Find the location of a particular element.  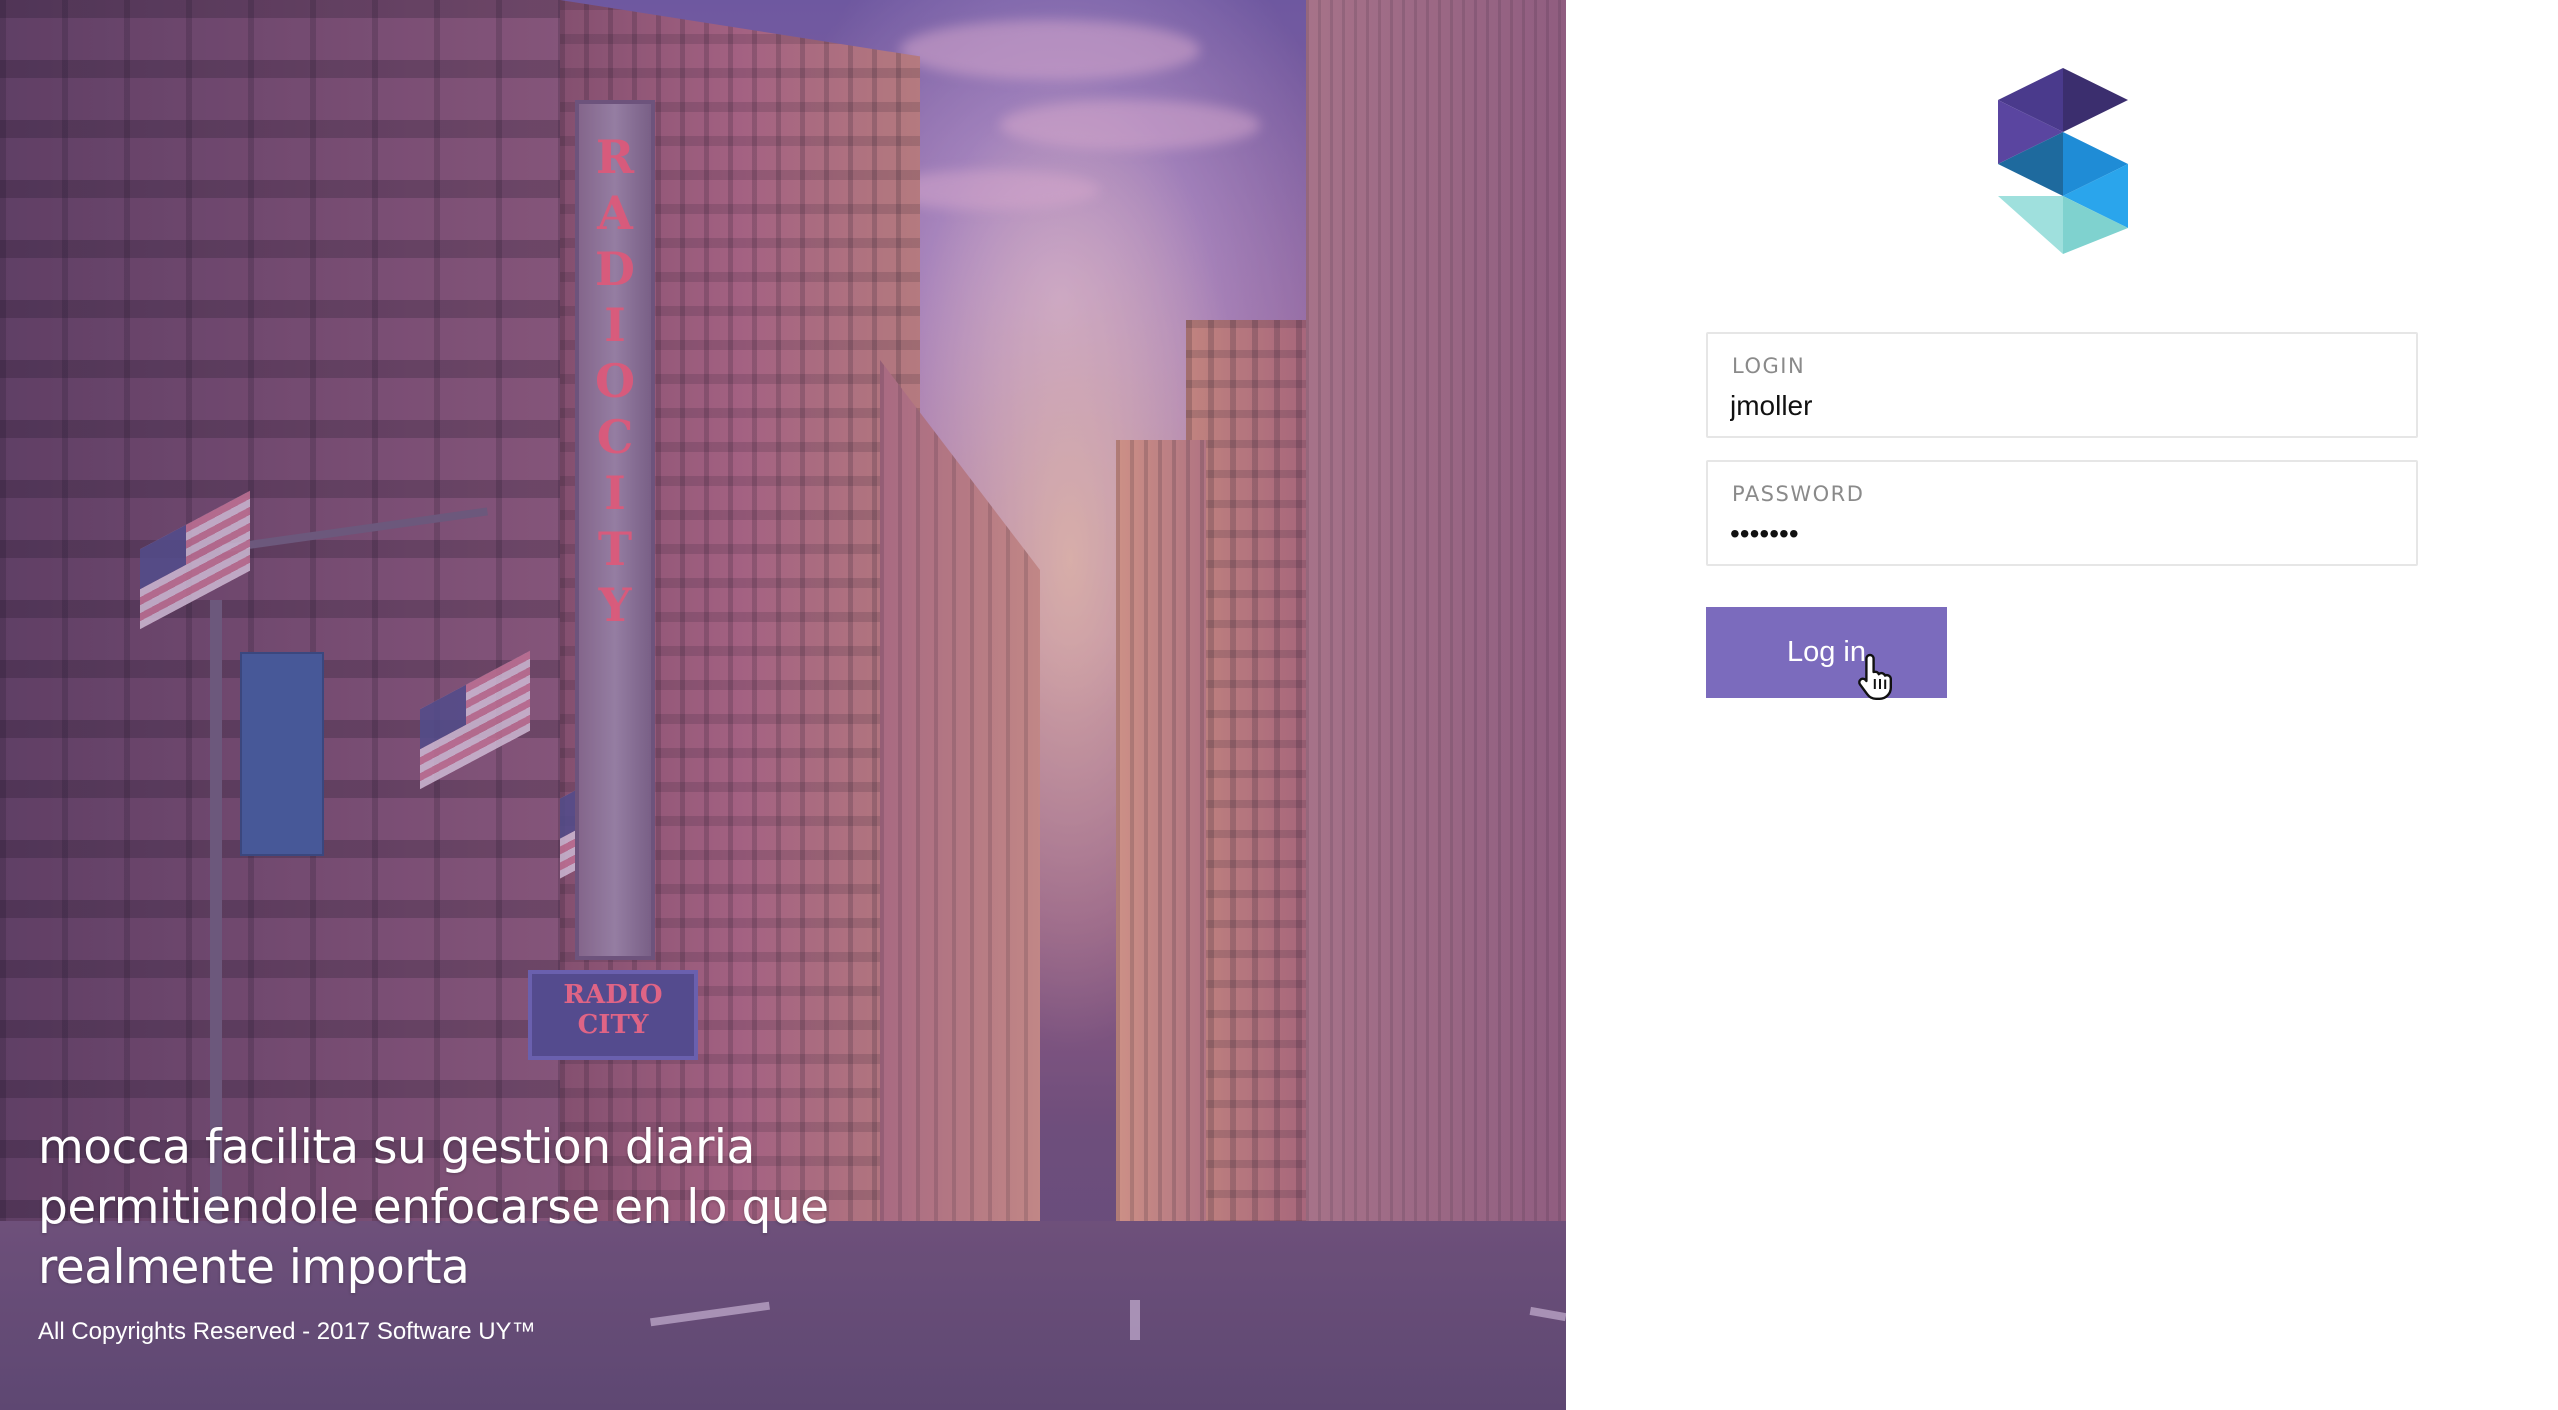

password-label: PASSWORD is located at coordinates (1798, 494).